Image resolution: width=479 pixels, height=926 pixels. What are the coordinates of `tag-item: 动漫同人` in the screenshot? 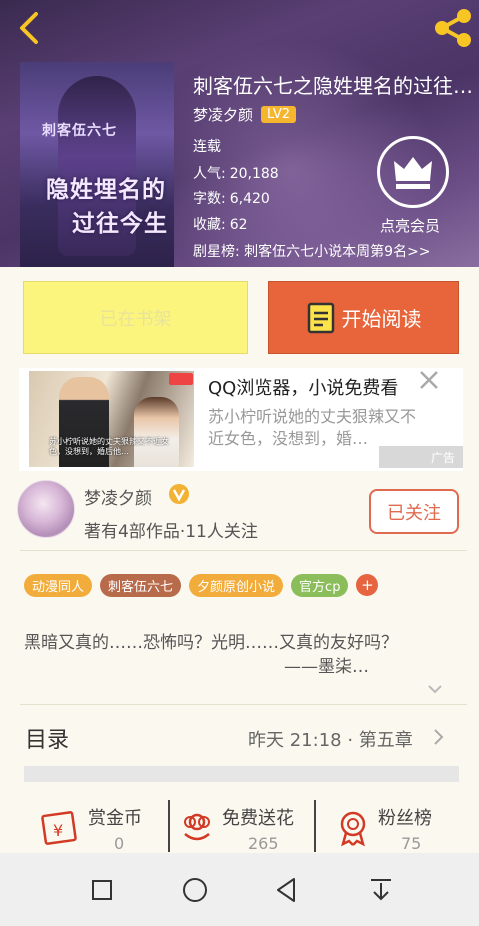 It's located at (58, 585).